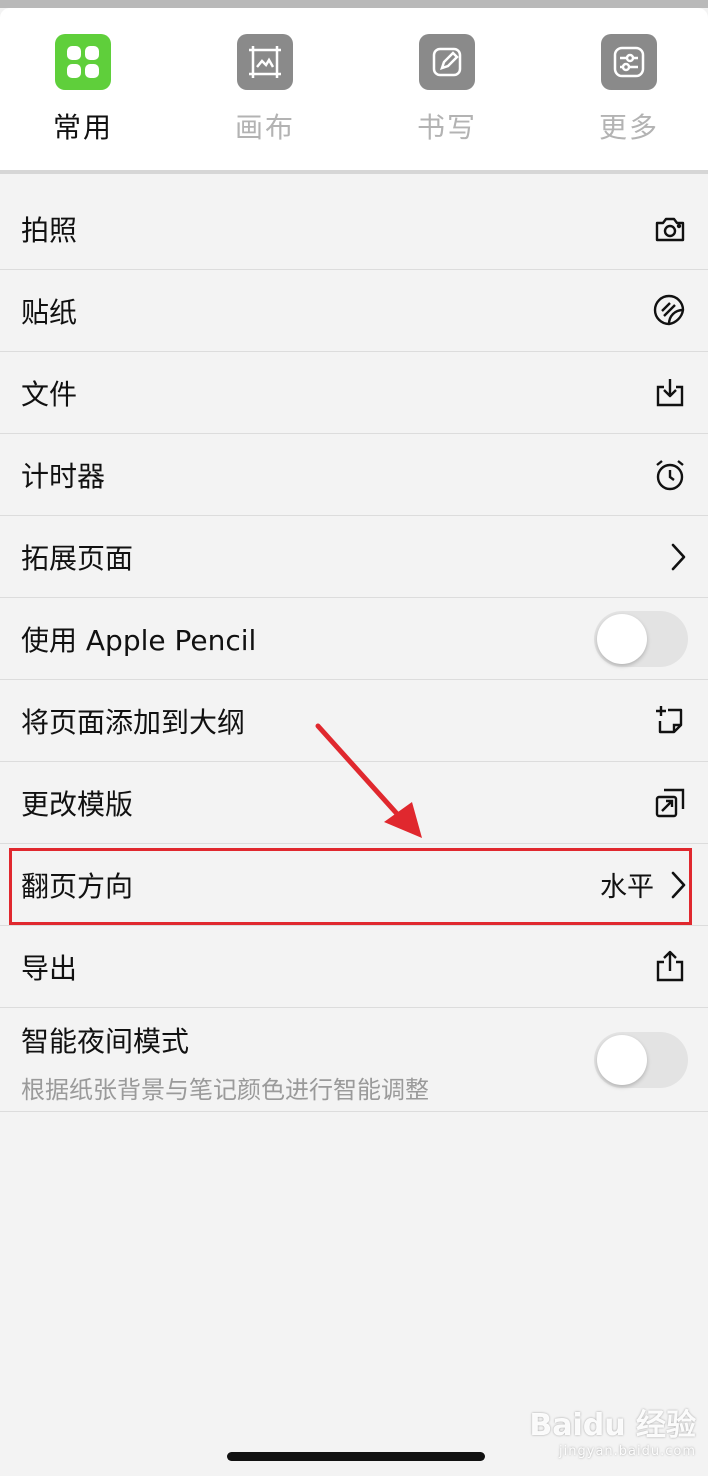 The width and height of the screenshot is (708, 1476). Describe the element at coordinates (354, 4) in the screenshot. I see `top-strip` at that location.